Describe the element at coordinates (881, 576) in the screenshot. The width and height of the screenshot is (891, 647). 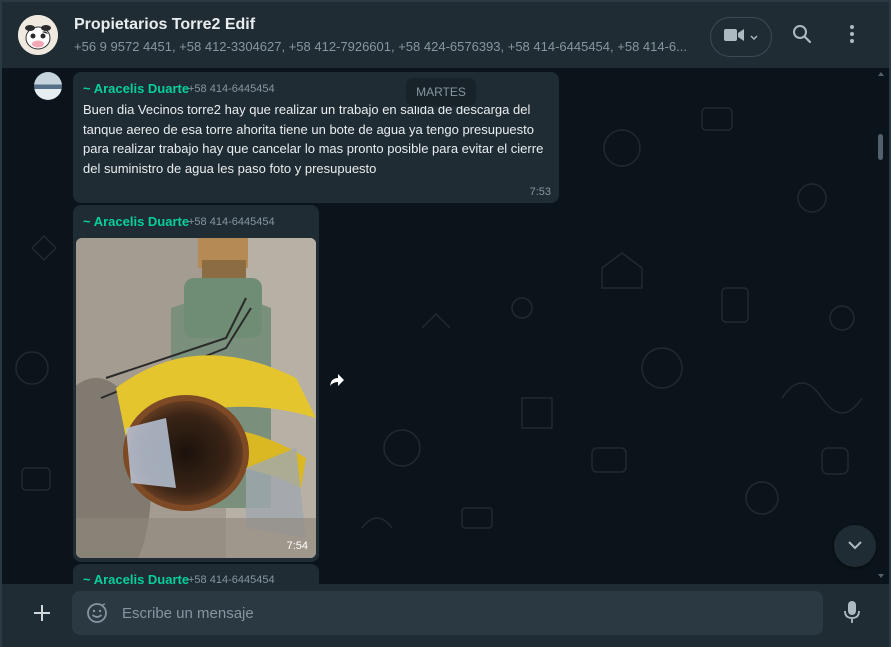
I see `scroll-down-arrow` at that location.